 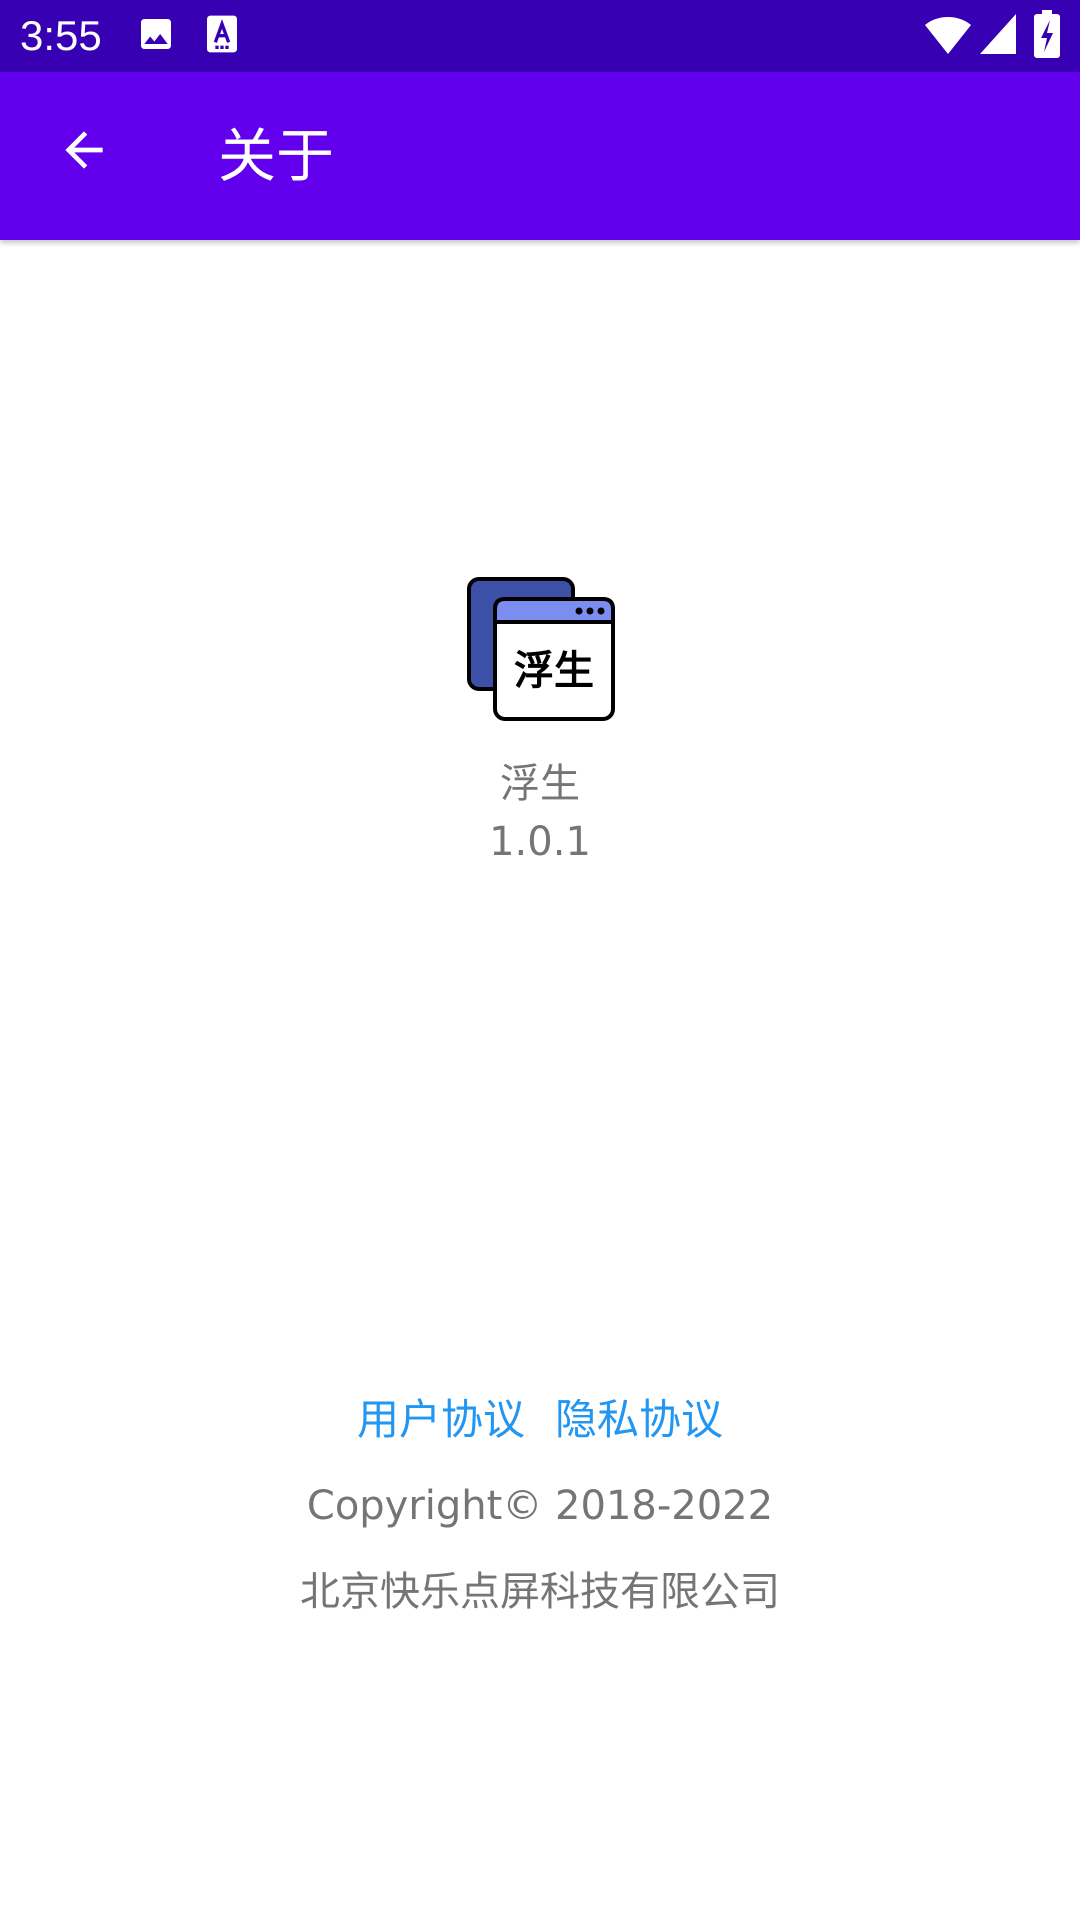 I want to click on back-button, so click(x=84, y=152).